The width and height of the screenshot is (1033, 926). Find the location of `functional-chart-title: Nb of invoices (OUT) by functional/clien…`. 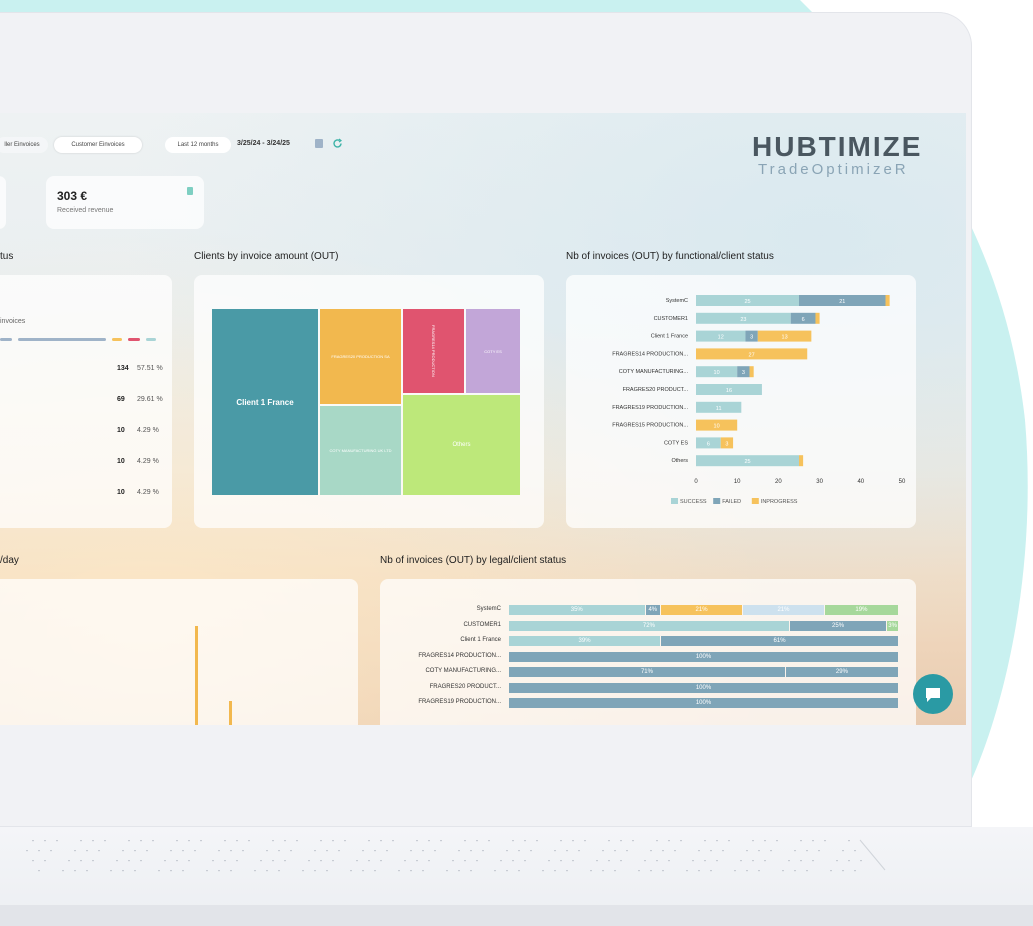

functional-chart-title: Nb of invoices (OUT) by functional/clien… is located at coordinates (670, 256).